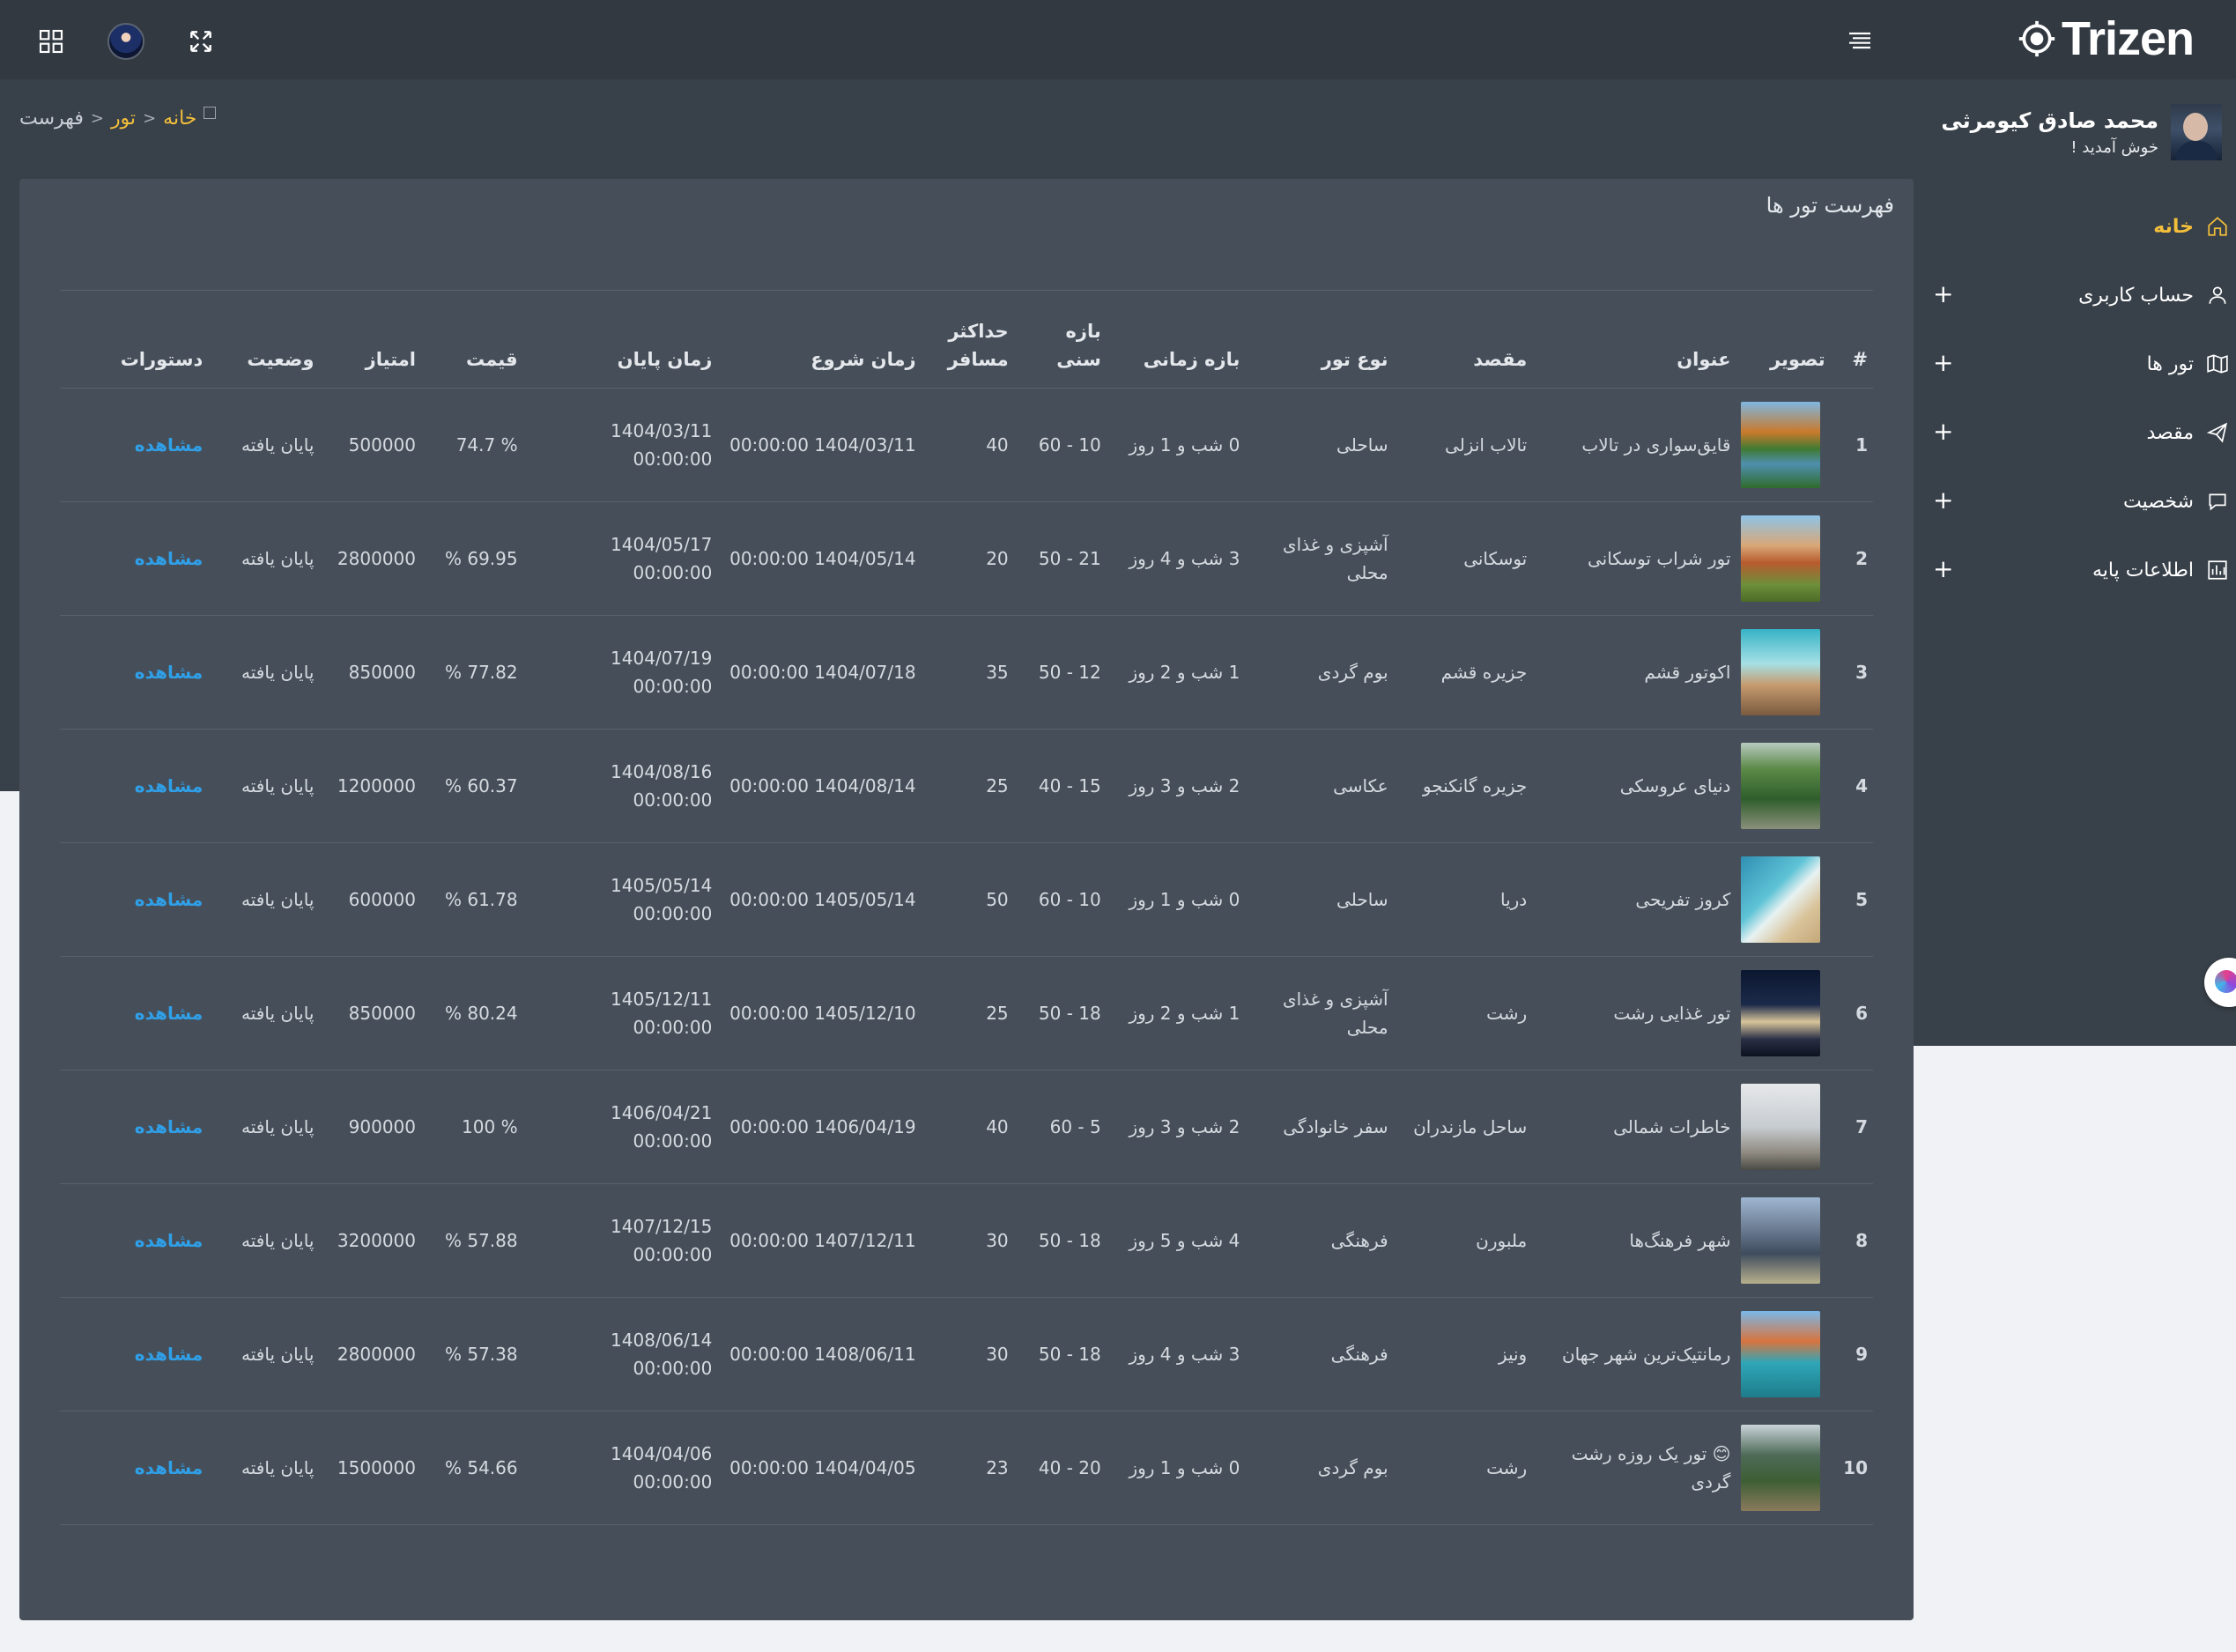 This screenshot has height=1652, width=2236. Describe the element at coordinates (1320, 445) in the screenshot. I see `tour-type: ساحلی` at that location.